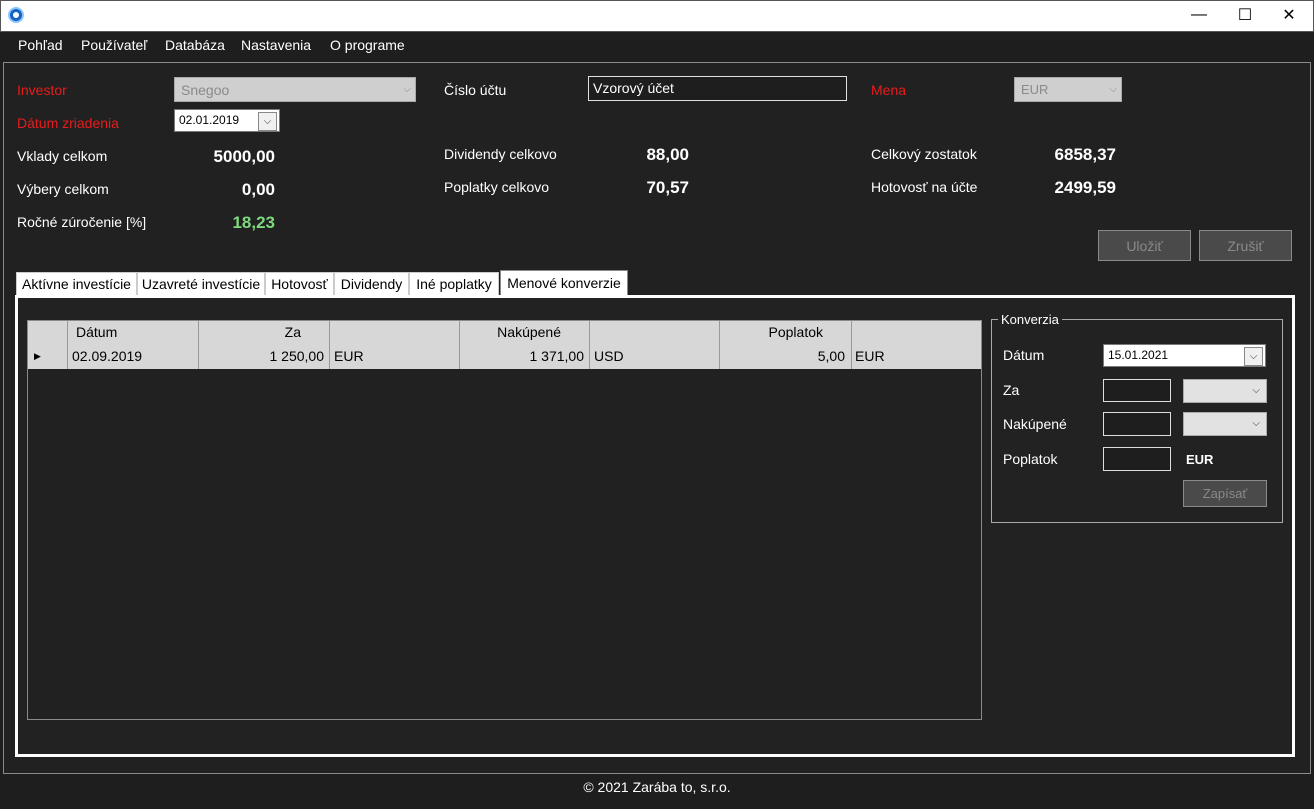 This screenshot has width=1314, height=809. Describe the element at coordinates (1245, 245) in the screenshot. I see `cancel-button: Zrušiť` at that location.